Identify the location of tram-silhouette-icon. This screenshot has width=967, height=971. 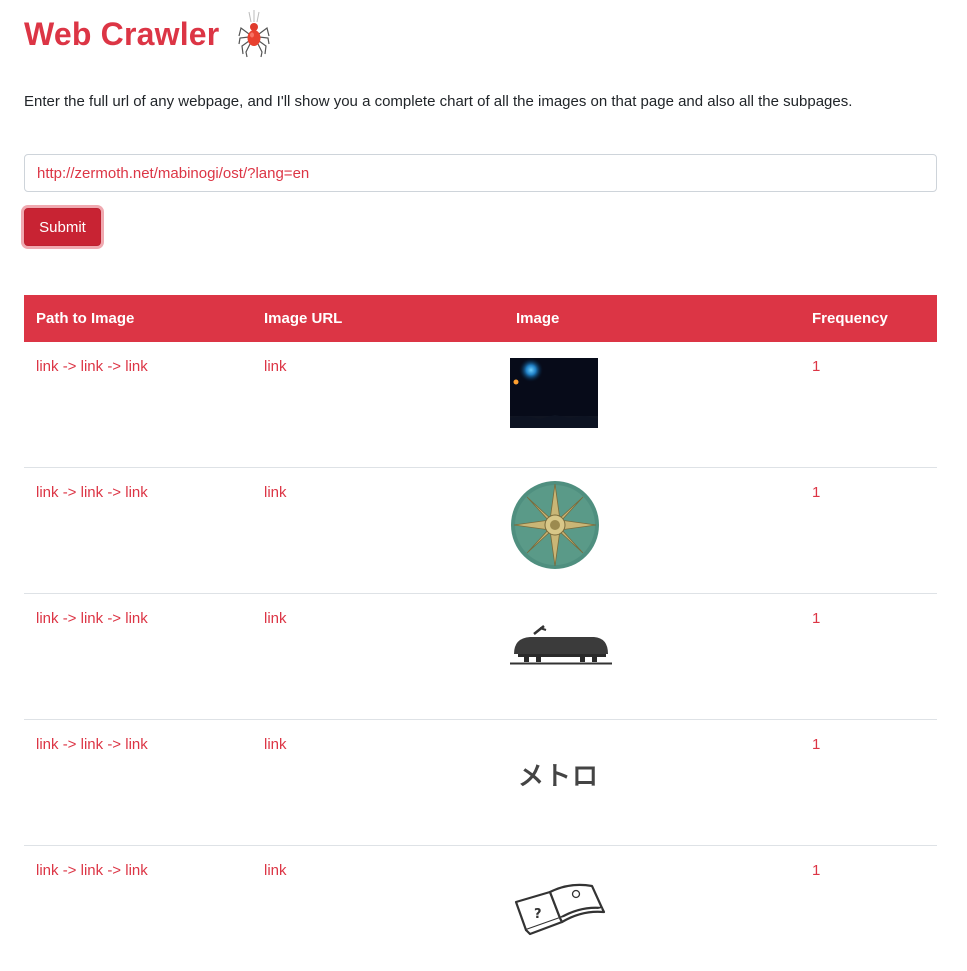
(561, 646).